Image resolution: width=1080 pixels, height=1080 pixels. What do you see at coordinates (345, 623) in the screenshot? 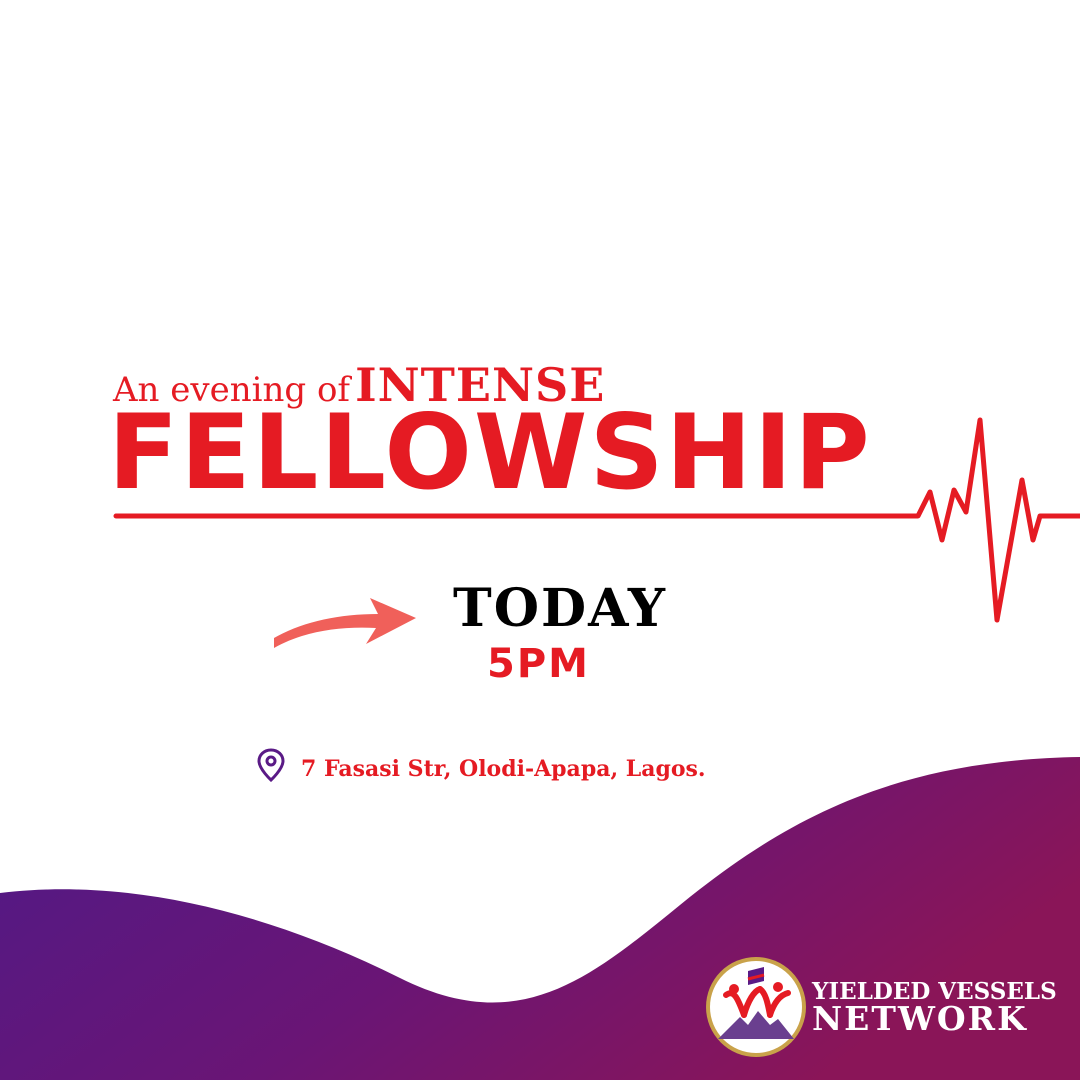
I see `arrow-right-icon` at bounding box center [345, 623].